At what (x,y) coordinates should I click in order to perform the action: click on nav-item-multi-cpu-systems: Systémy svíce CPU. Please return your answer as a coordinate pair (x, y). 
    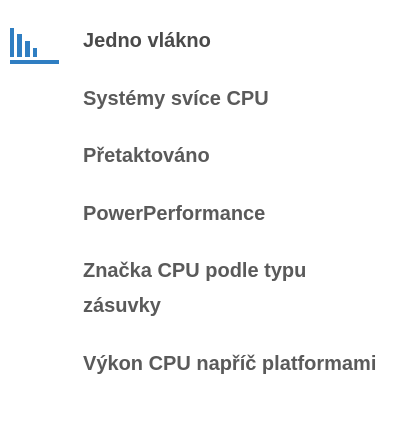
    Looking at the image, I should click on (233, 99).